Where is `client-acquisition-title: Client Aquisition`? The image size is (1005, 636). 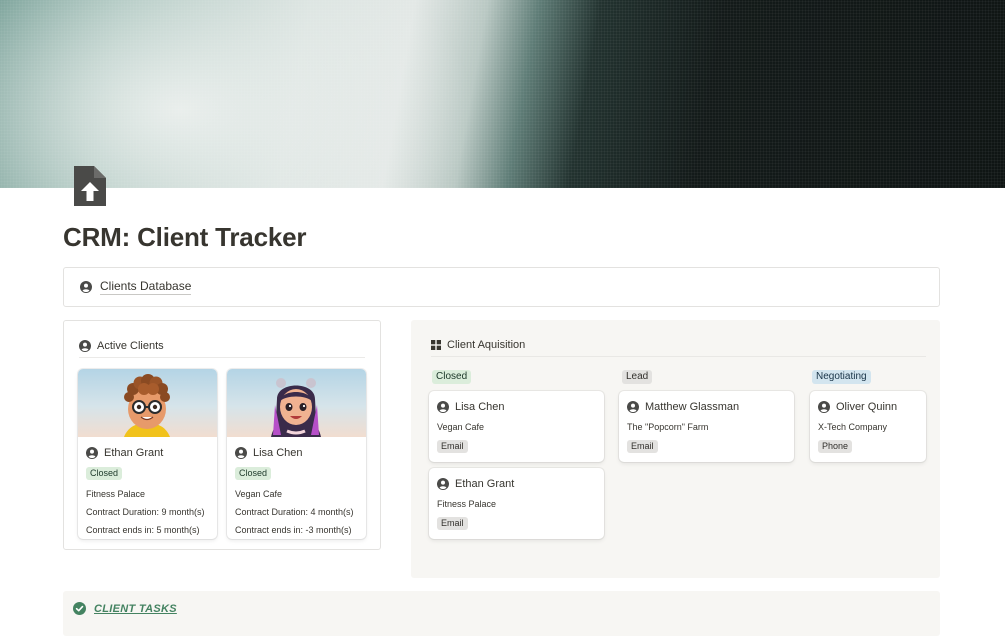
client-acquisition-title: Client Aquisition is located at coordinates (486, 345).